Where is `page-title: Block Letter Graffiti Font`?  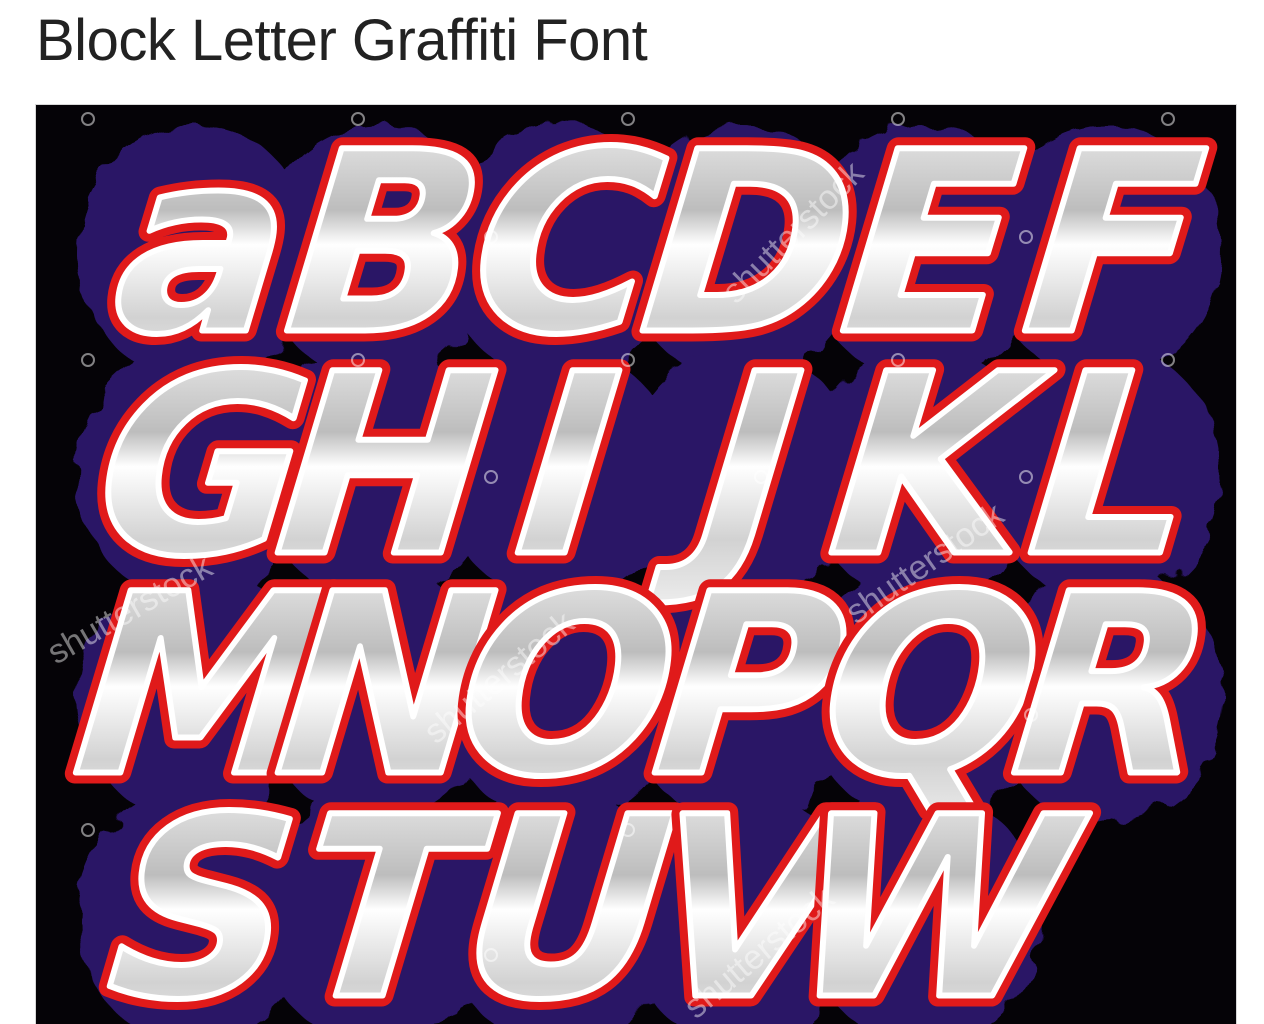
page-title: Block Letter Graffiti Font is located at coordinates (342, 40).